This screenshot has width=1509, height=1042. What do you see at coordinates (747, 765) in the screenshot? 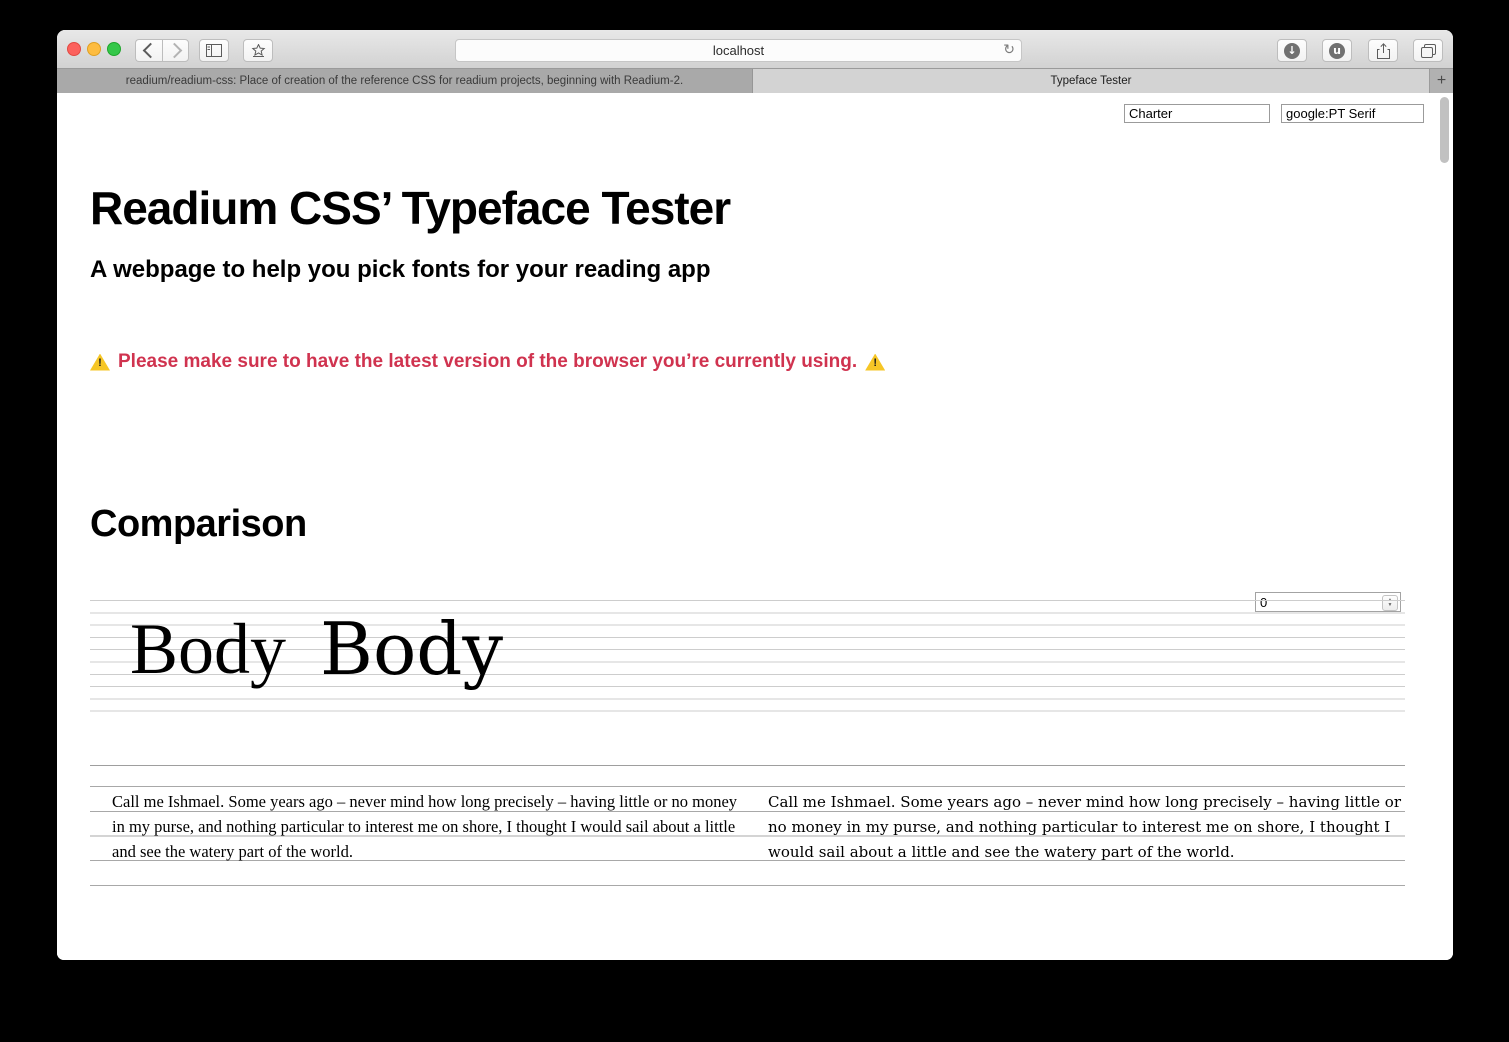
I see `divider-line` at bounding box center [747, 765].